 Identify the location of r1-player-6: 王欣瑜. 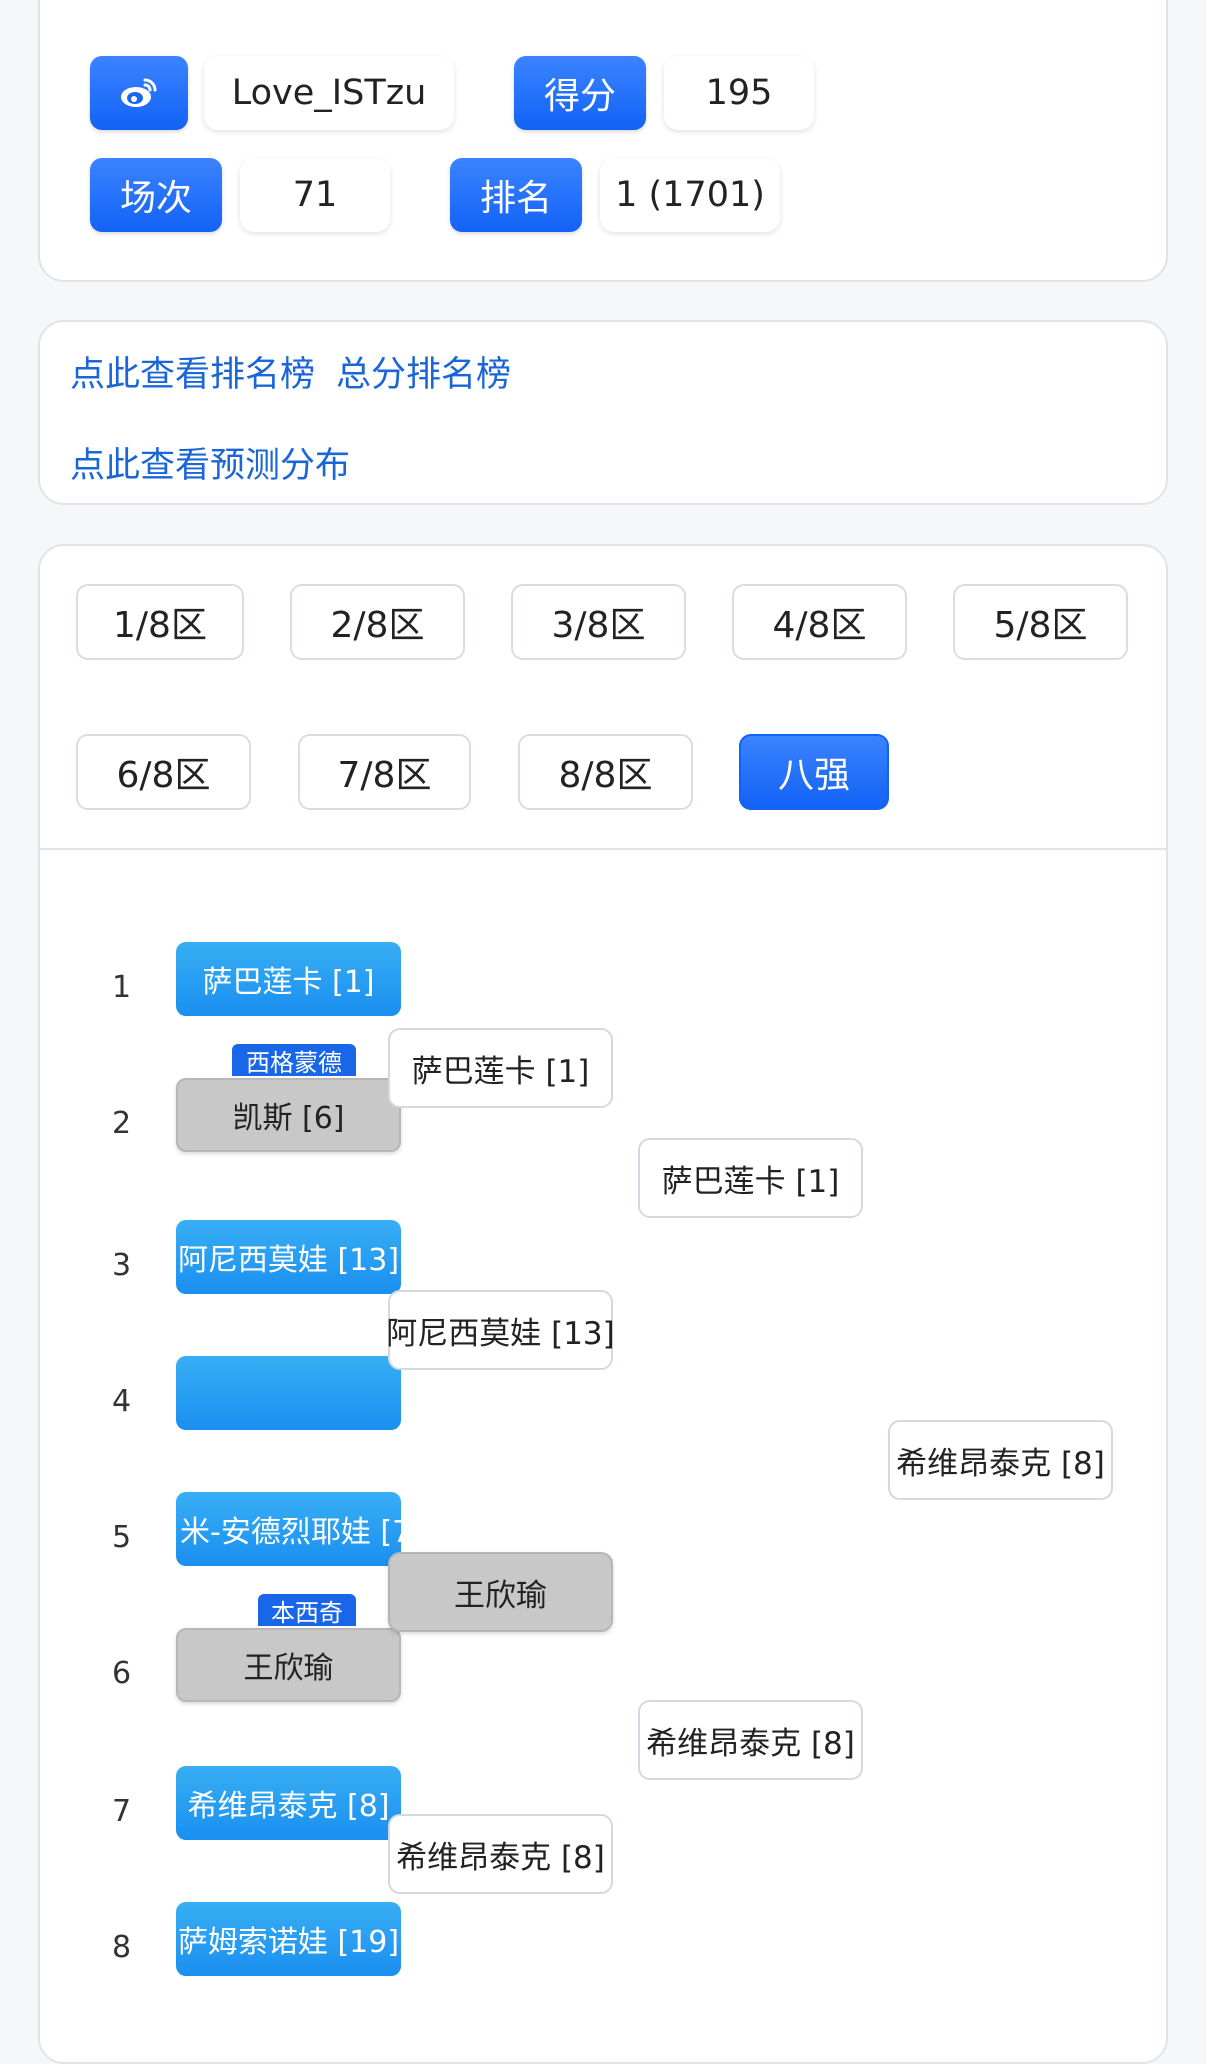
(288, 1665).